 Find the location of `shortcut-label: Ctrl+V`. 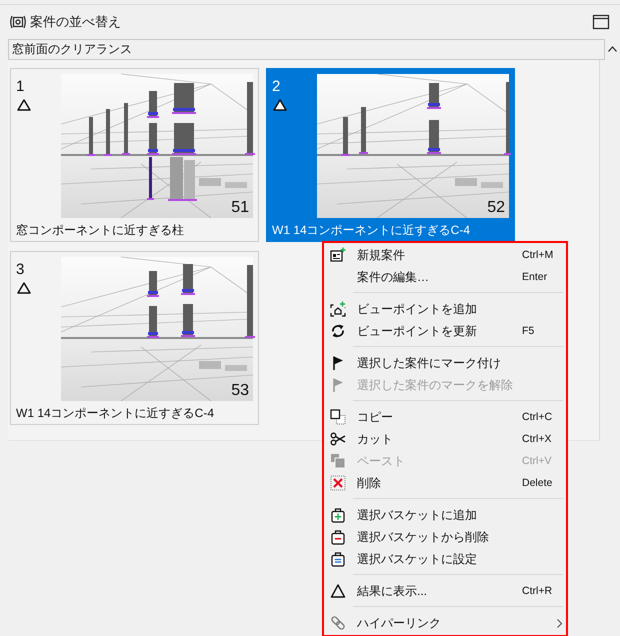

shortcut-label: Ctrl+V is located at coordinates (537, 461).